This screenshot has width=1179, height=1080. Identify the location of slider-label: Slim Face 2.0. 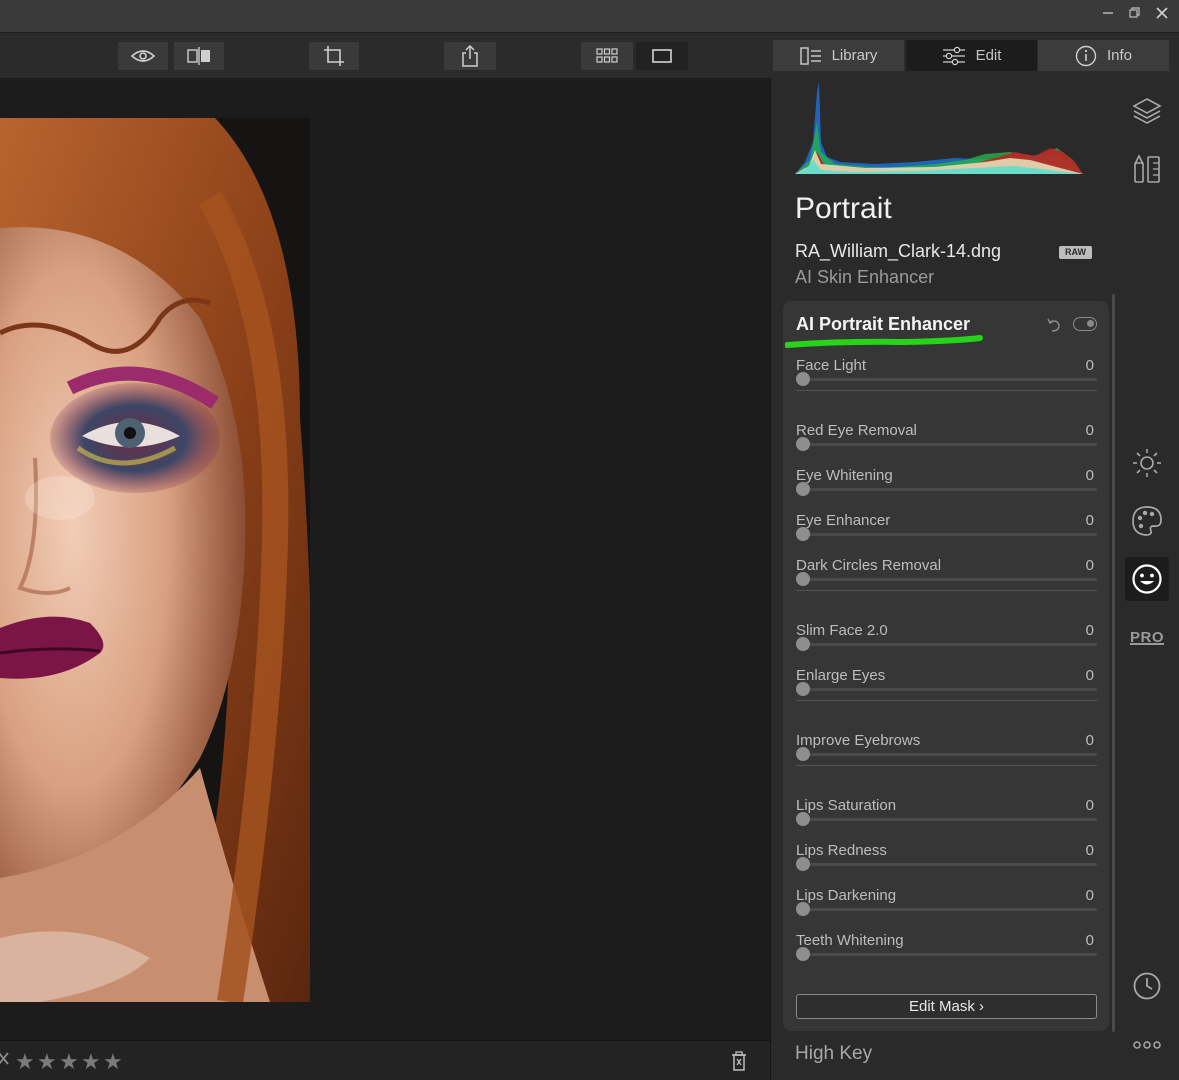
(842, 630).